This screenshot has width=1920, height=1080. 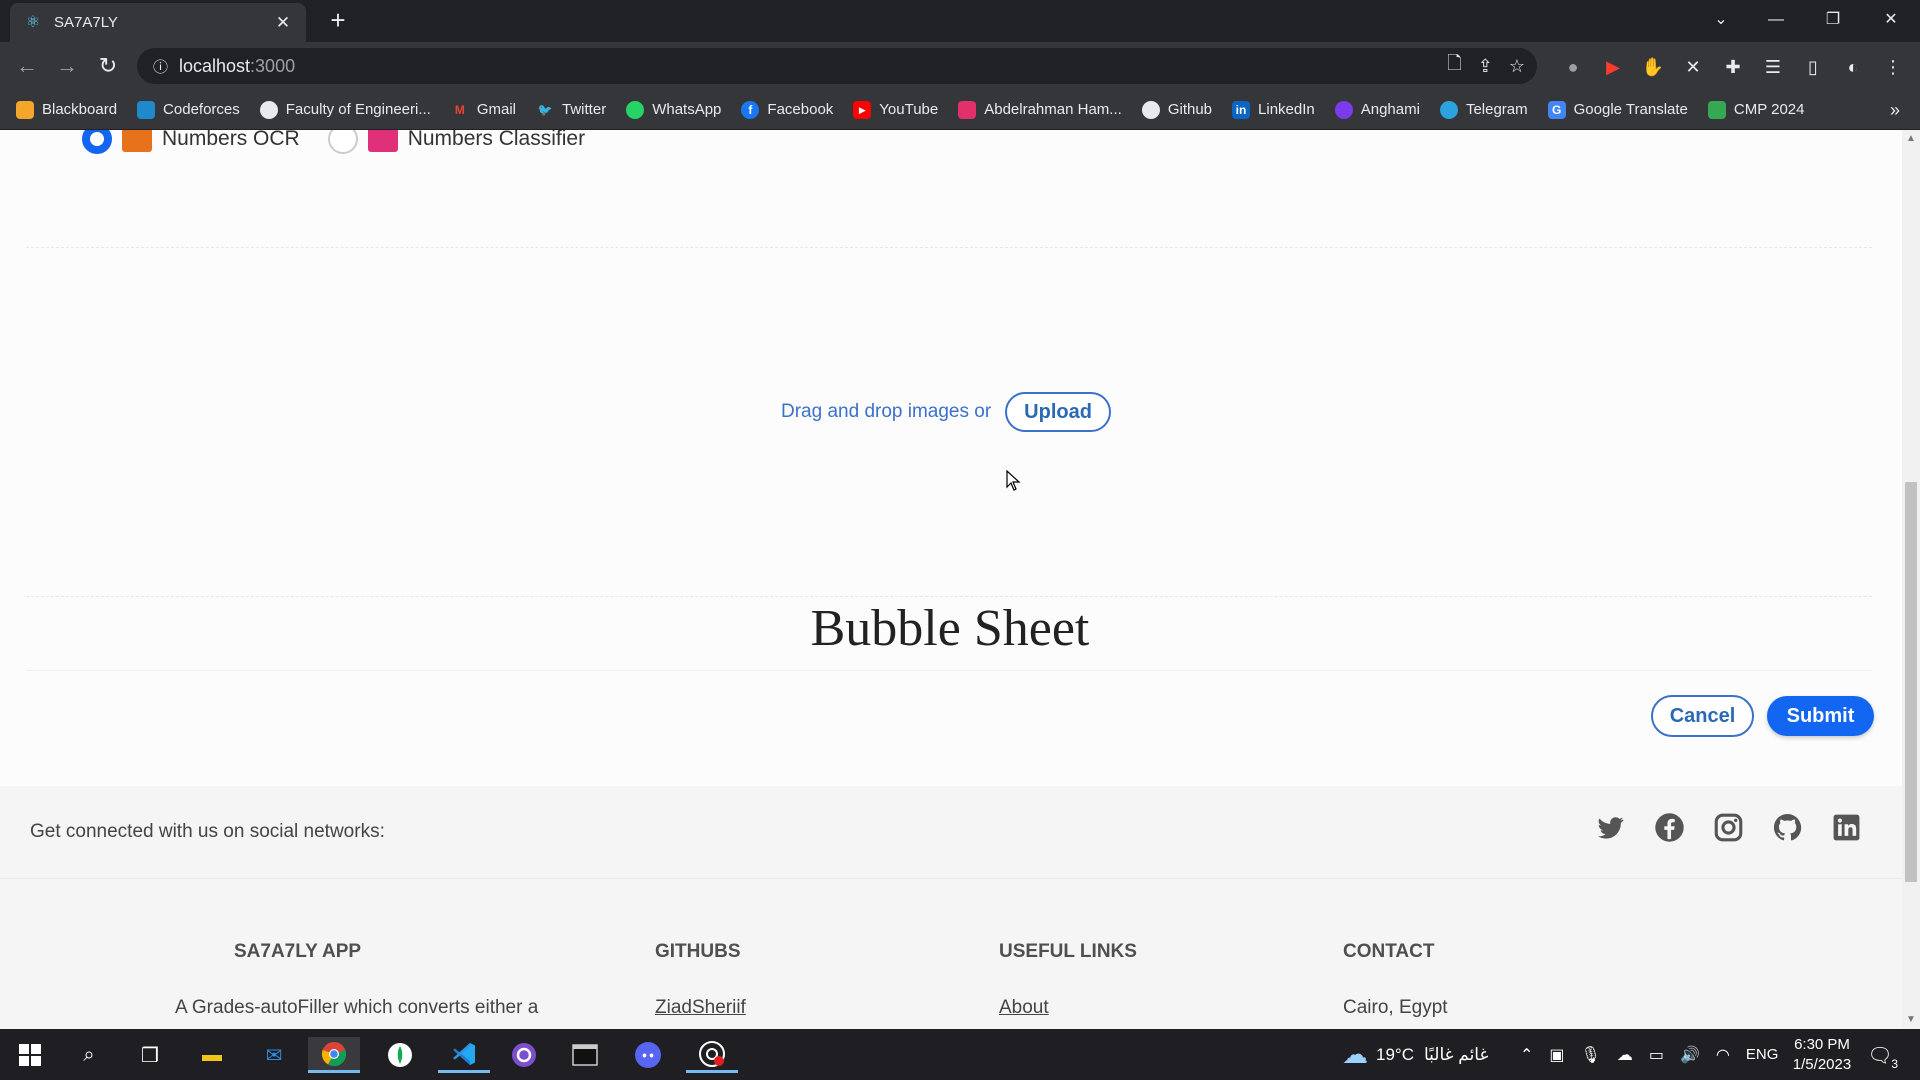 I want to click on vscode-icon, so click(x=464, y=1055).